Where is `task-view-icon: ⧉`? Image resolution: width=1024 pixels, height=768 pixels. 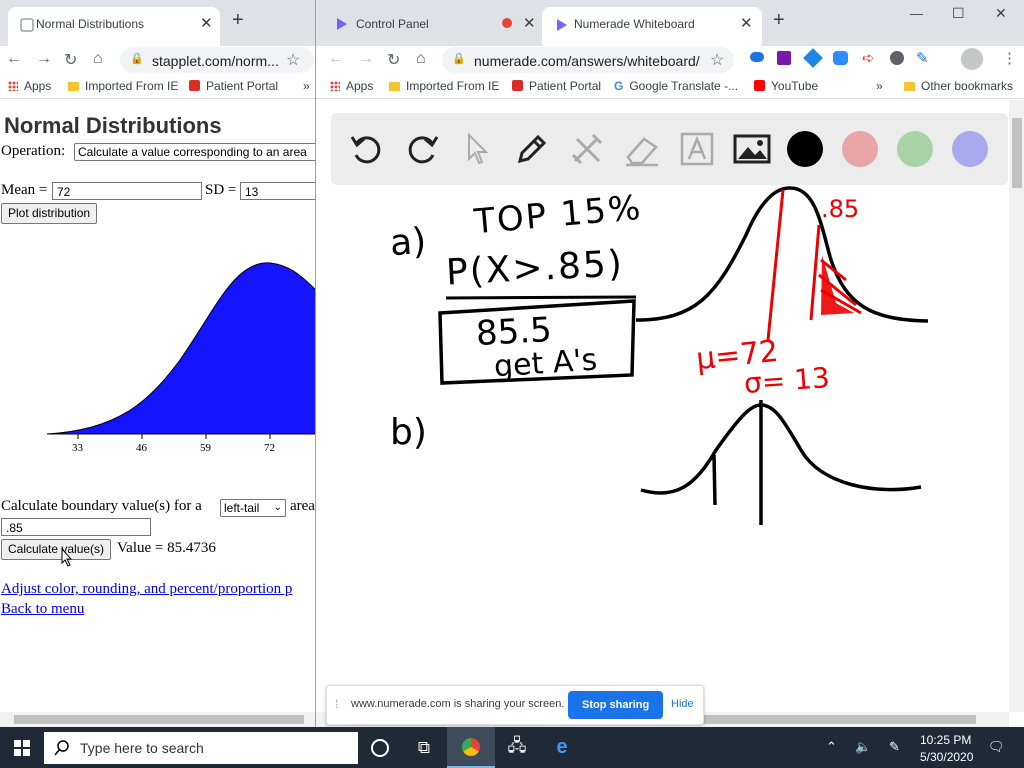
task-view-icon: ⧉ is located at coordinates (424, 747).